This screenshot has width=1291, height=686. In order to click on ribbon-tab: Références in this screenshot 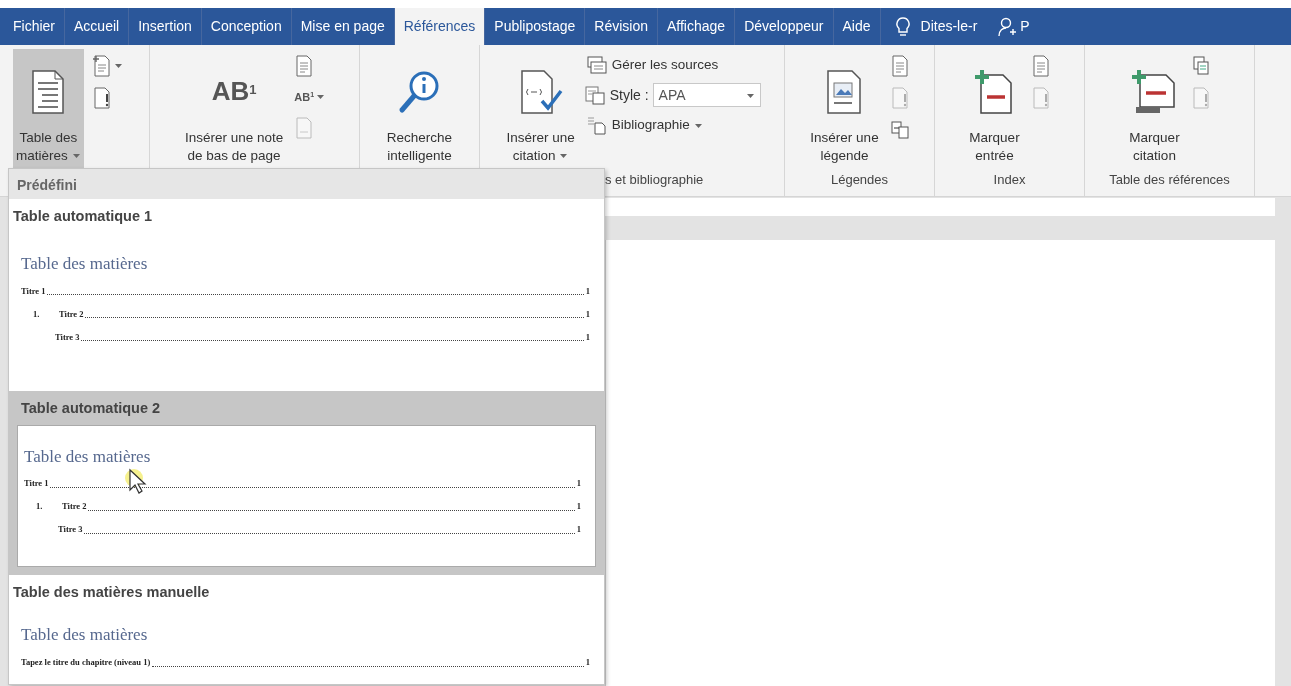, I will do `click(440, 26)`.